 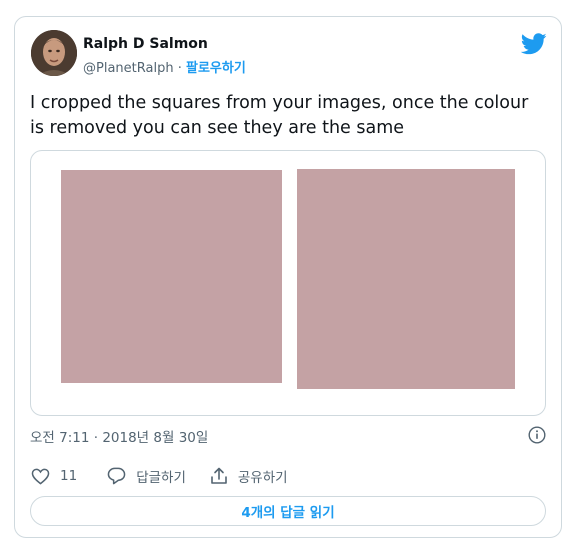 I want to click on author-handle: @PlanetRalph, so click(x=128, y=68).